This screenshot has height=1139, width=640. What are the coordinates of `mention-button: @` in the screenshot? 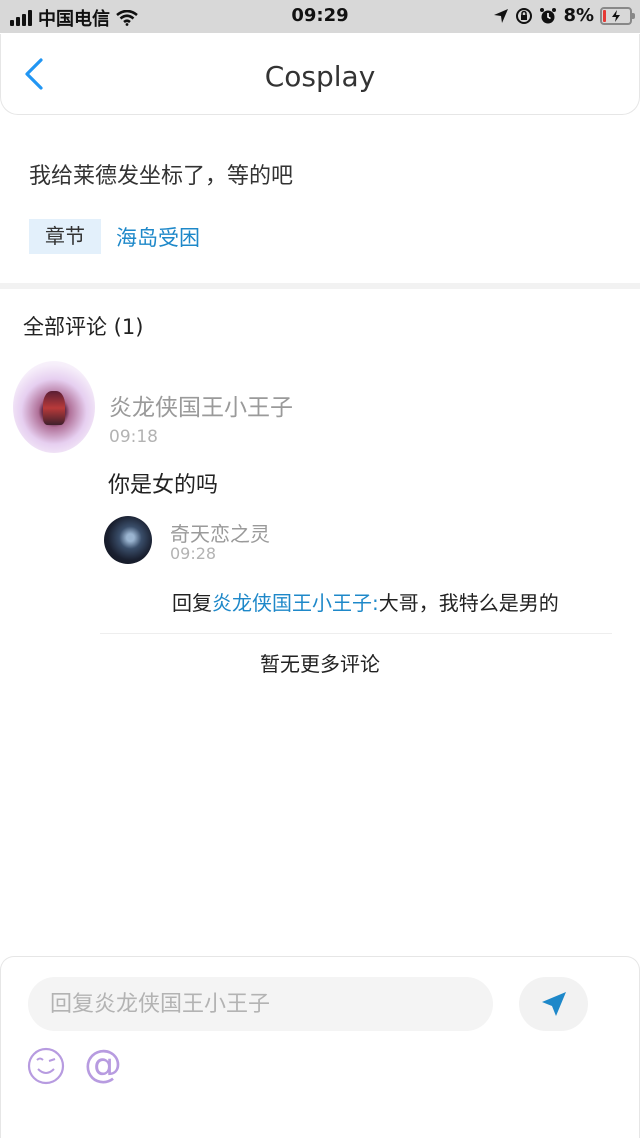 It's located at (103, 1064).